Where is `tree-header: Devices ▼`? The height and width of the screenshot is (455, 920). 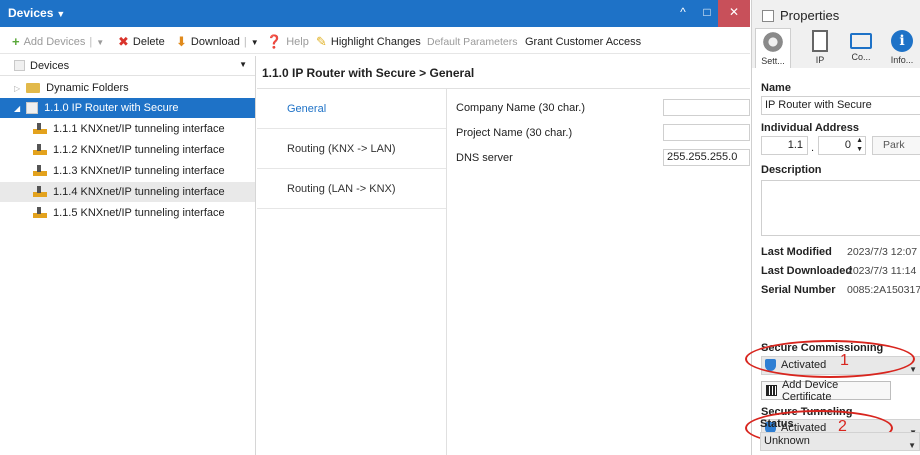
tree-header: Devices ▼ is located at coordinates (127, 66).